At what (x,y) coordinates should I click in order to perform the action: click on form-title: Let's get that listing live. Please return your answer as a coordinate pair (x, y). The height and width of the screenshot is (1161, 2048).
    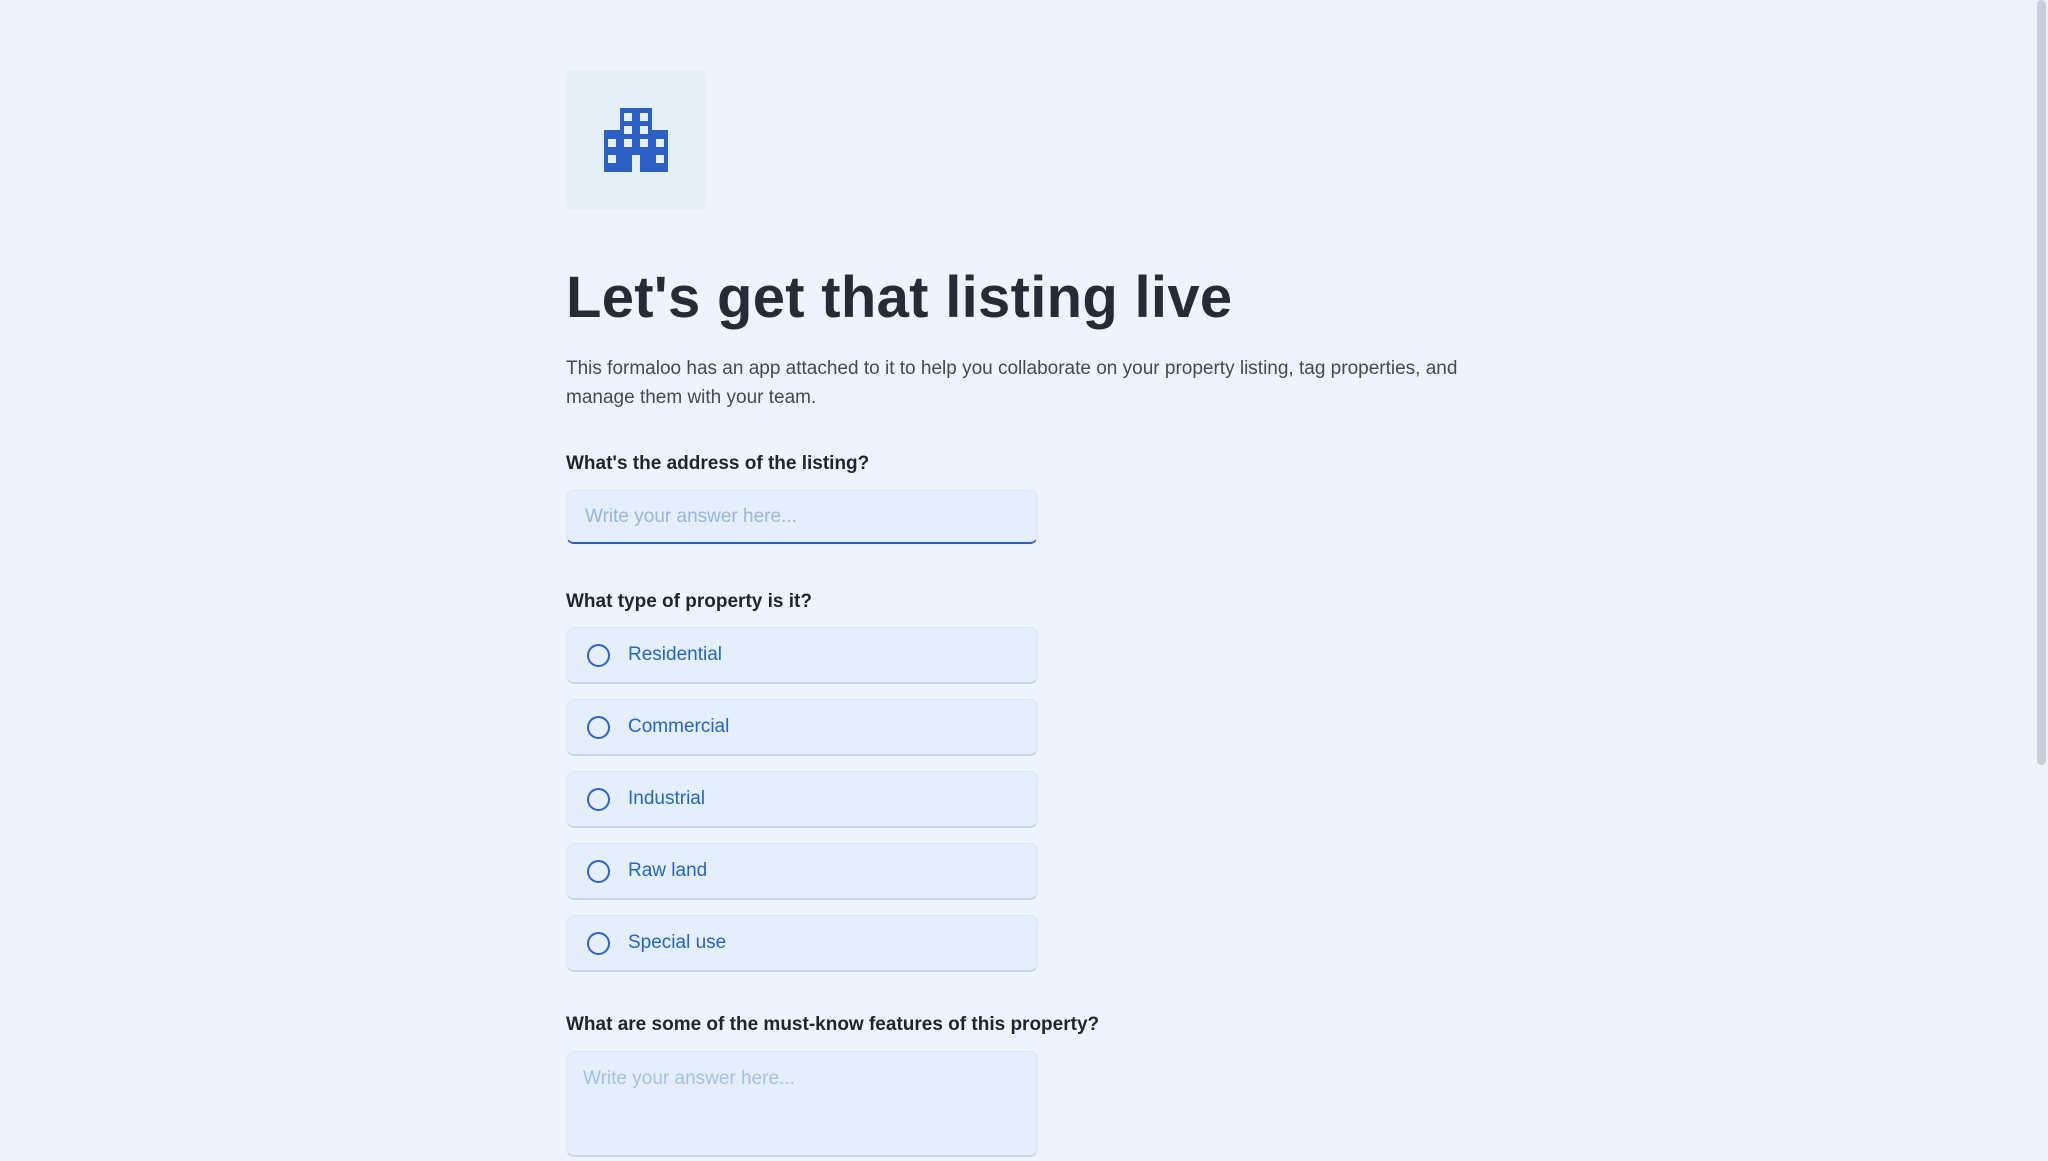
    Looking at the image, I should click on (899, 297).